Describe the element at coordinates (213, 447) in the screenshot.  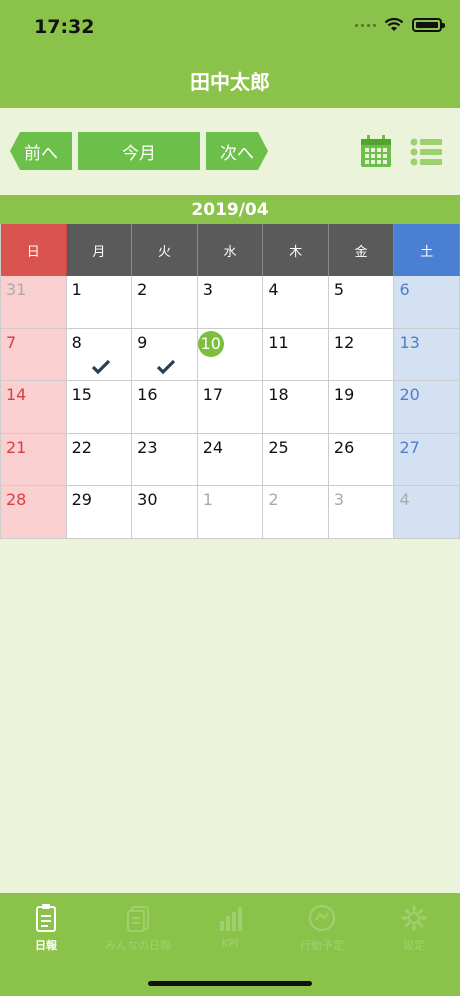
I see `day-number: 24` at that location.